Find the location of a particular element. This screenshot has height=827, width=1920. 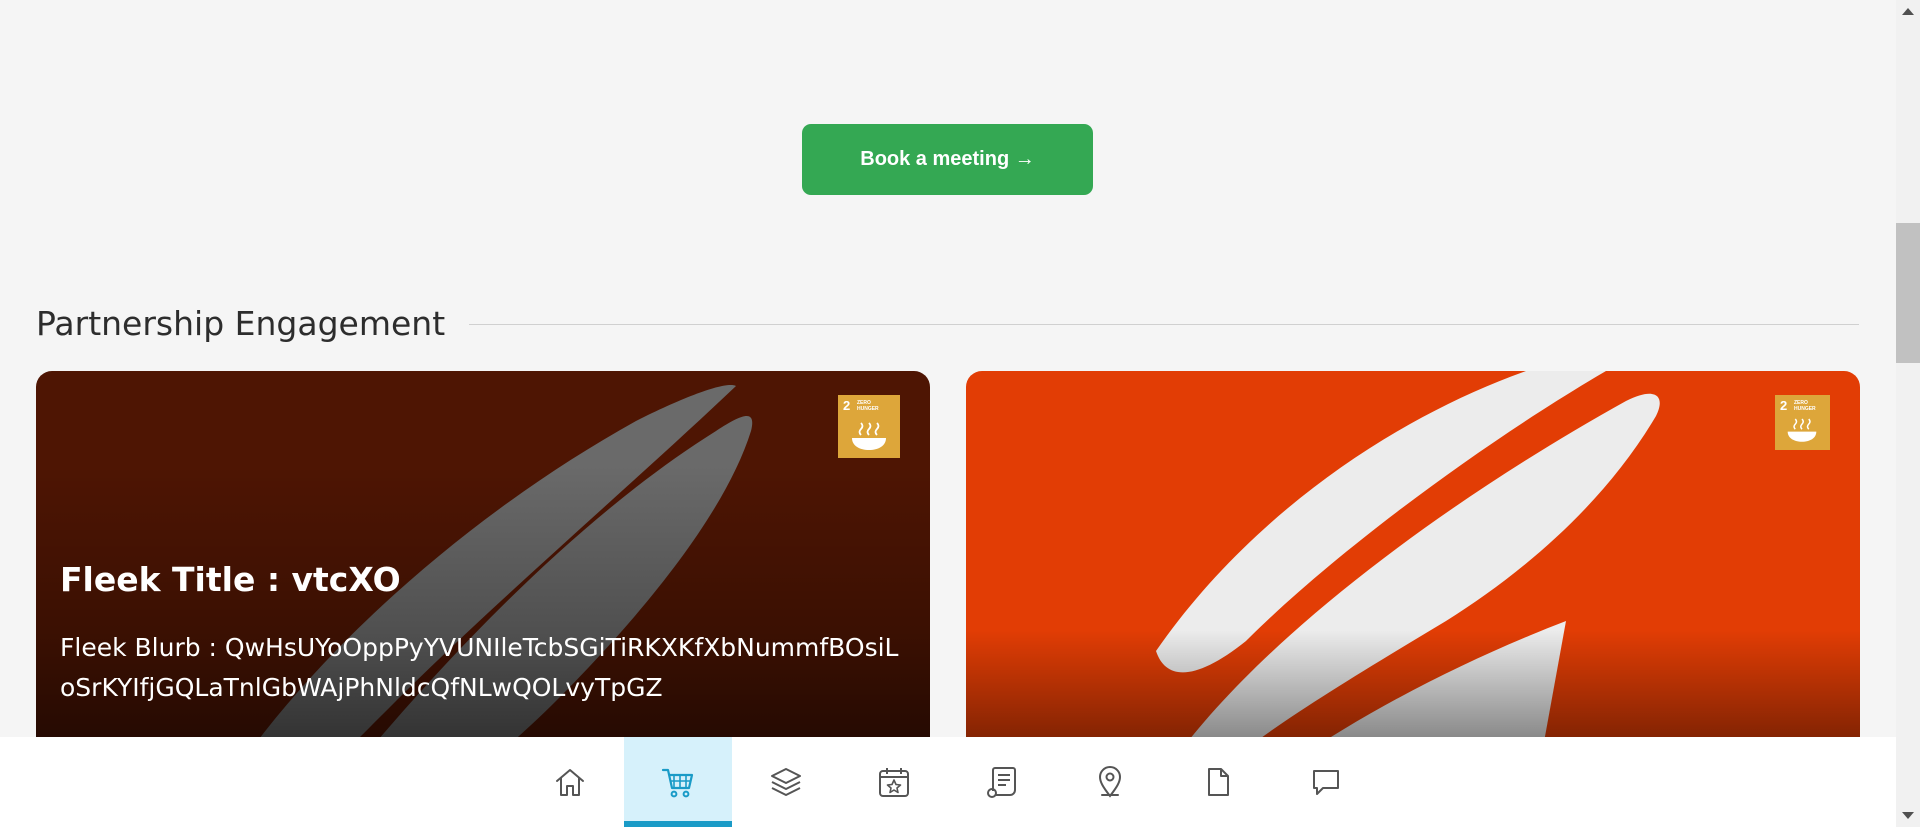

card-title: Fleek Title : vtcXO is located at coordinates (230, 579).